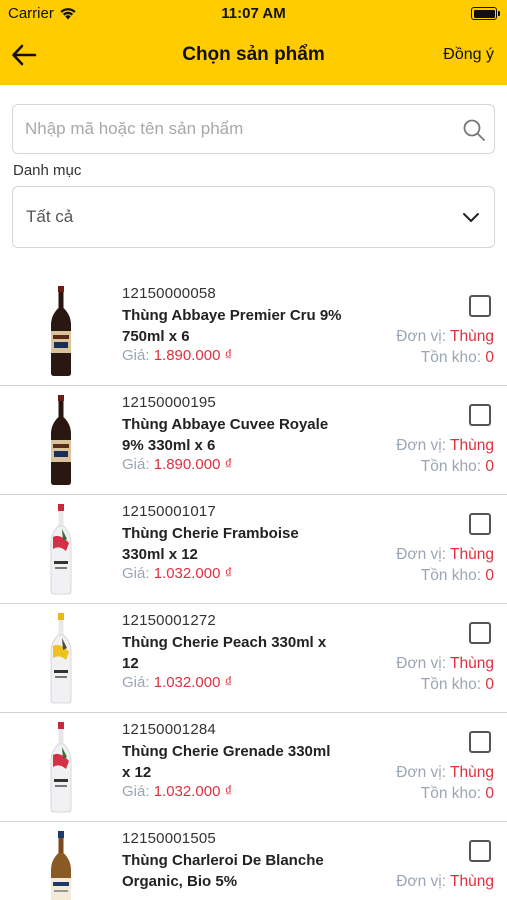 The image size is (507, 900). Describe the element at coordinates (169, 511) in the screenshot. I see `product-code: 12150001017` at that location.